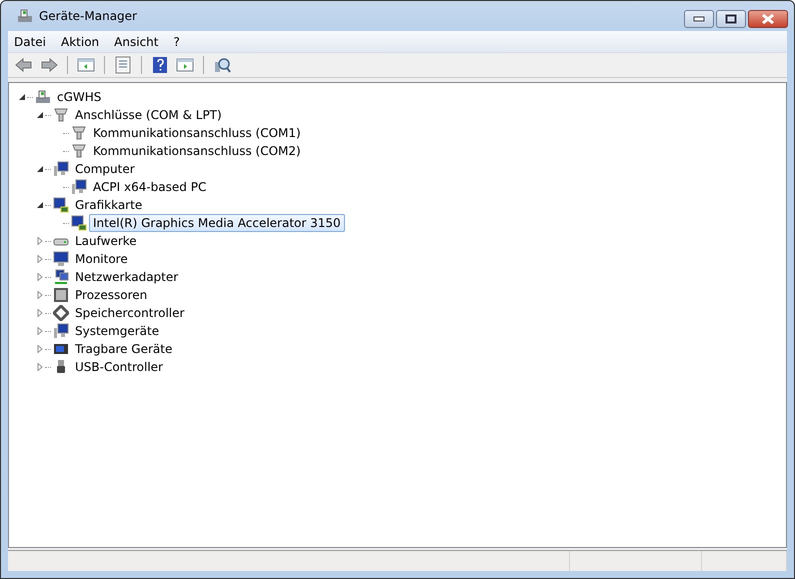  Describe the element at coordinates (106, 241) in the screenshot. I see `tree-item: Laufwerke` at that location.